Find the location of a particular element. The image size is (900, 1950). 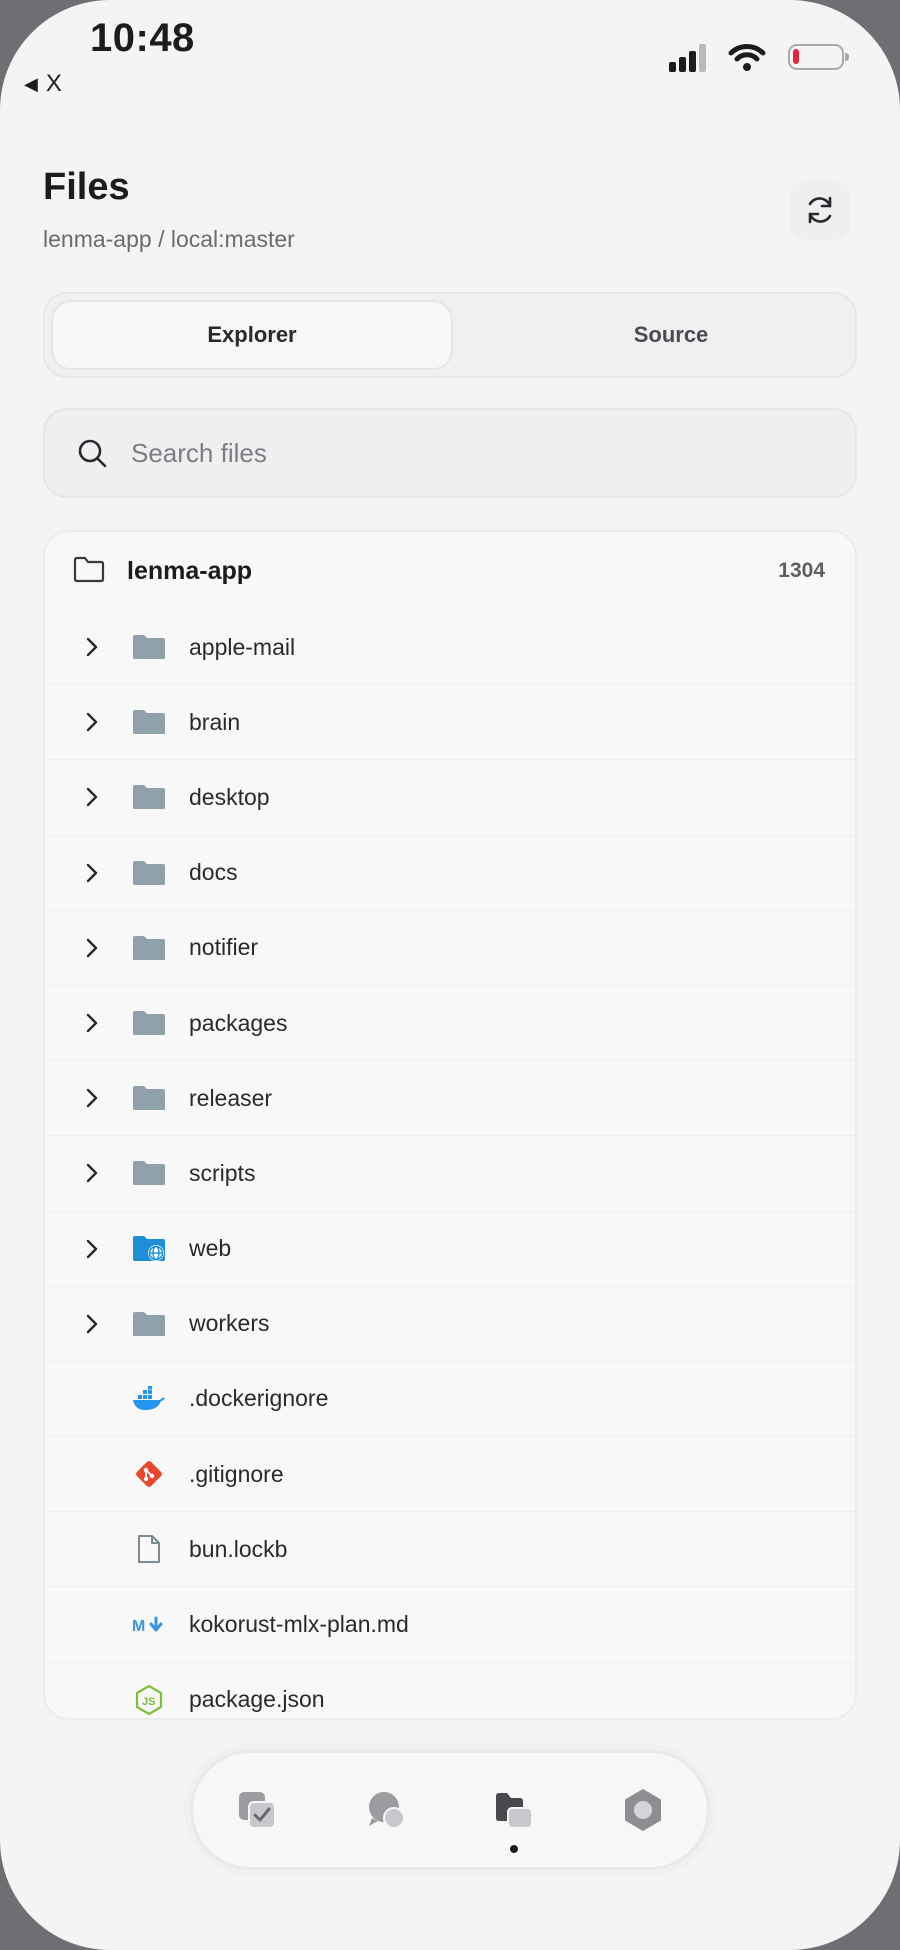

docker-icon is located at coordinates (149, 1399).